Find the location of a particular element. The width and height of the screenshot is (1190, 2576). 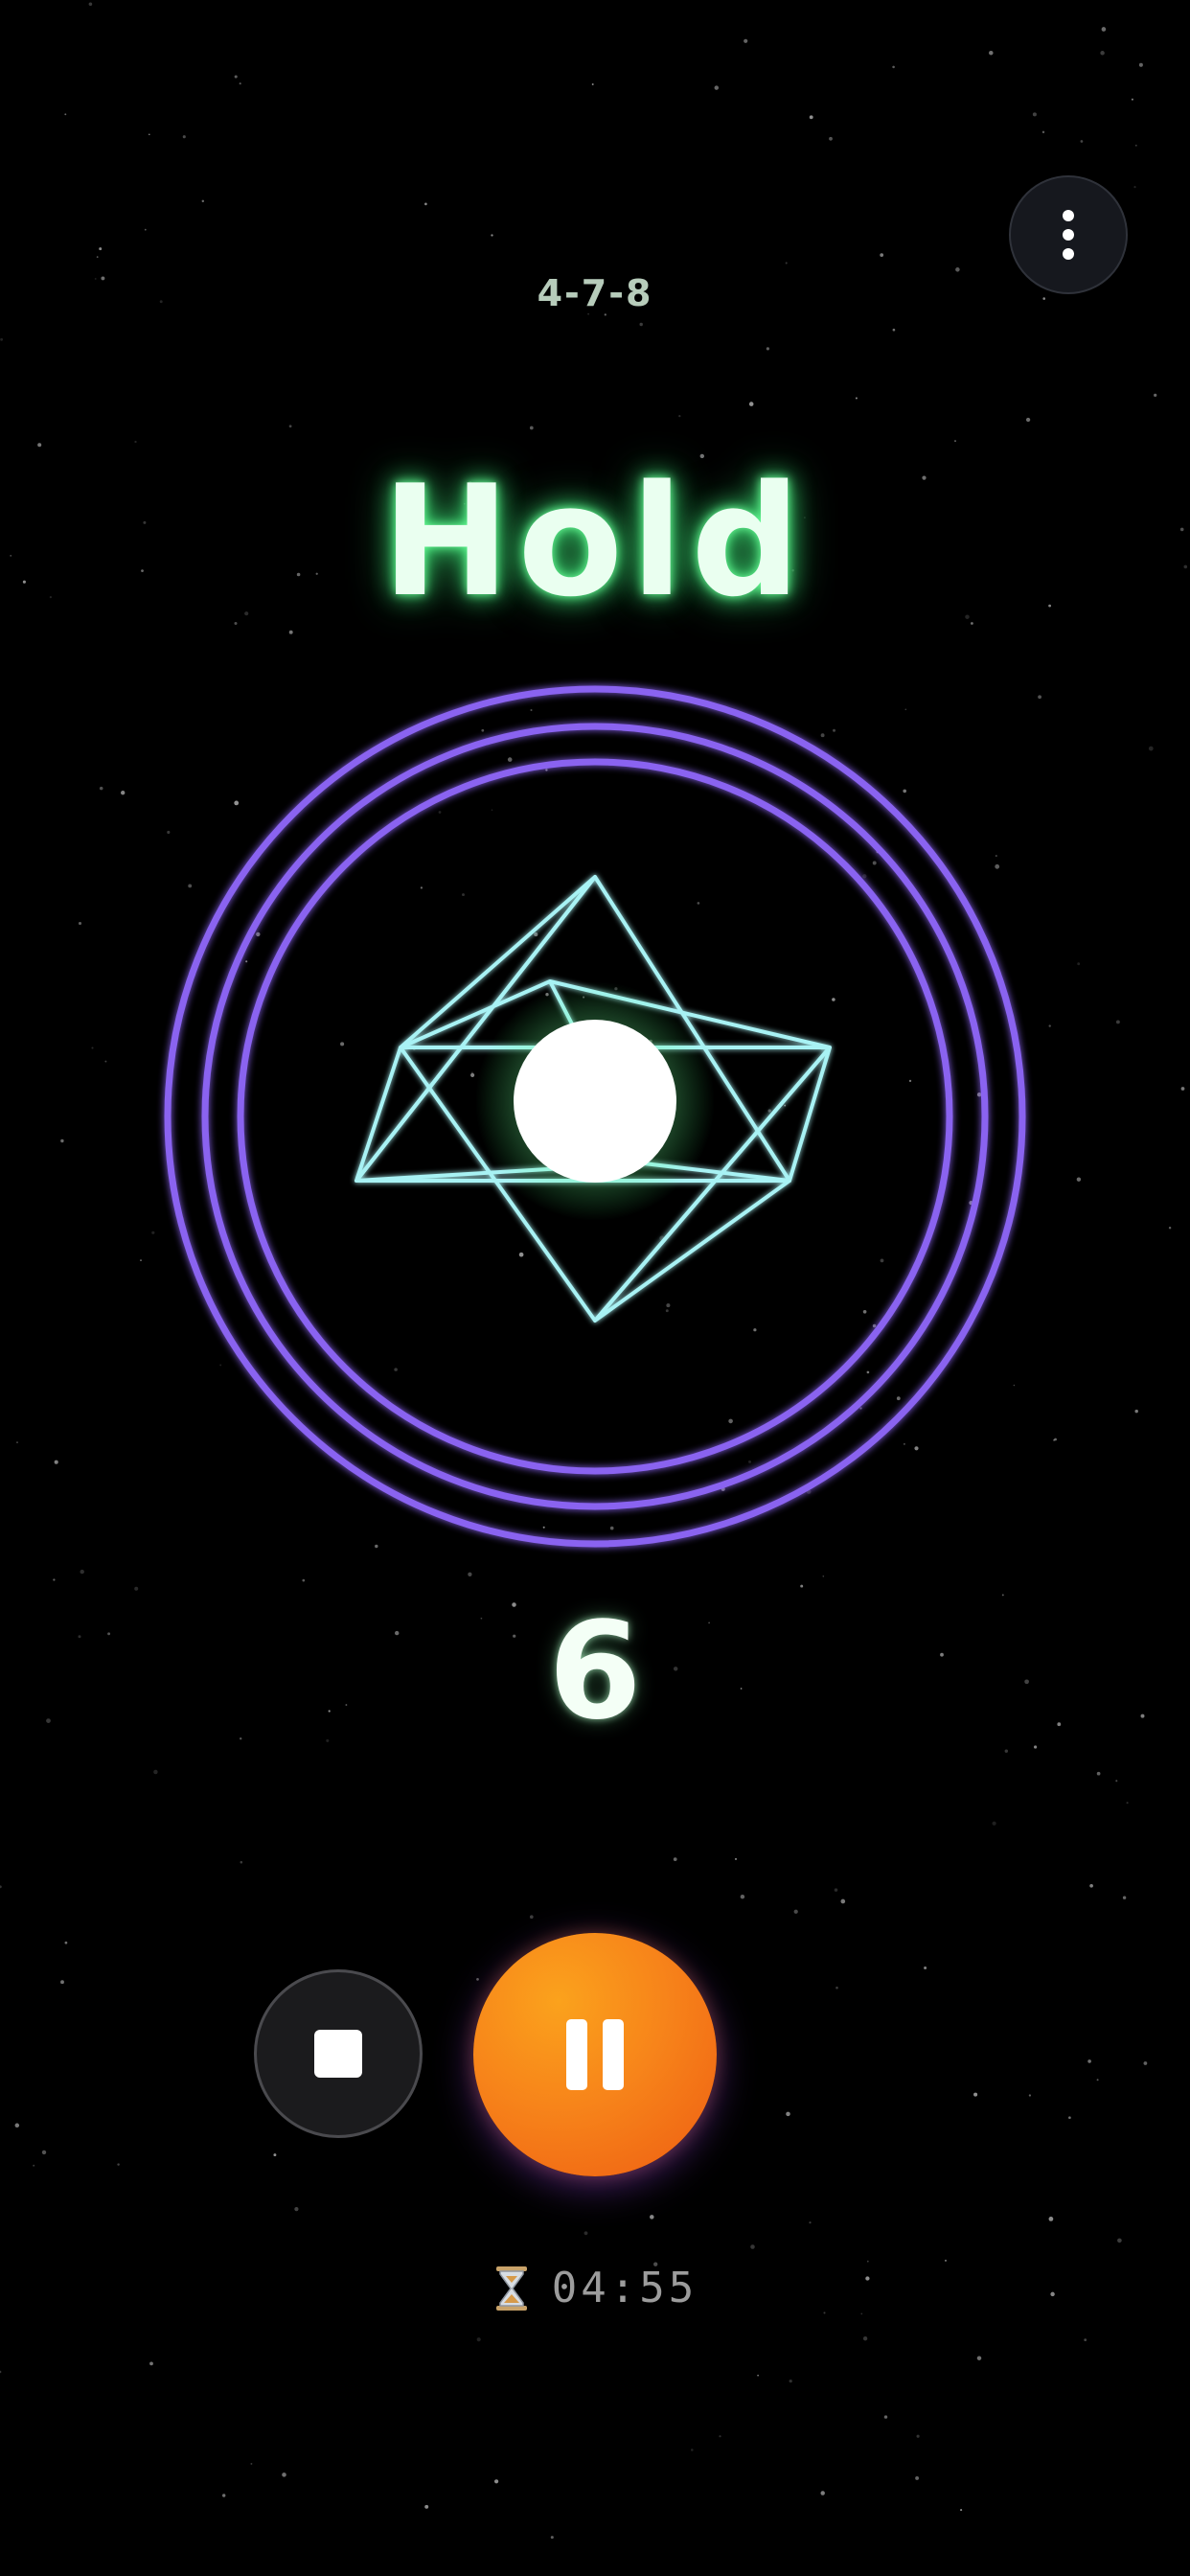

more-options-button is located at coordinates (1069, 234).